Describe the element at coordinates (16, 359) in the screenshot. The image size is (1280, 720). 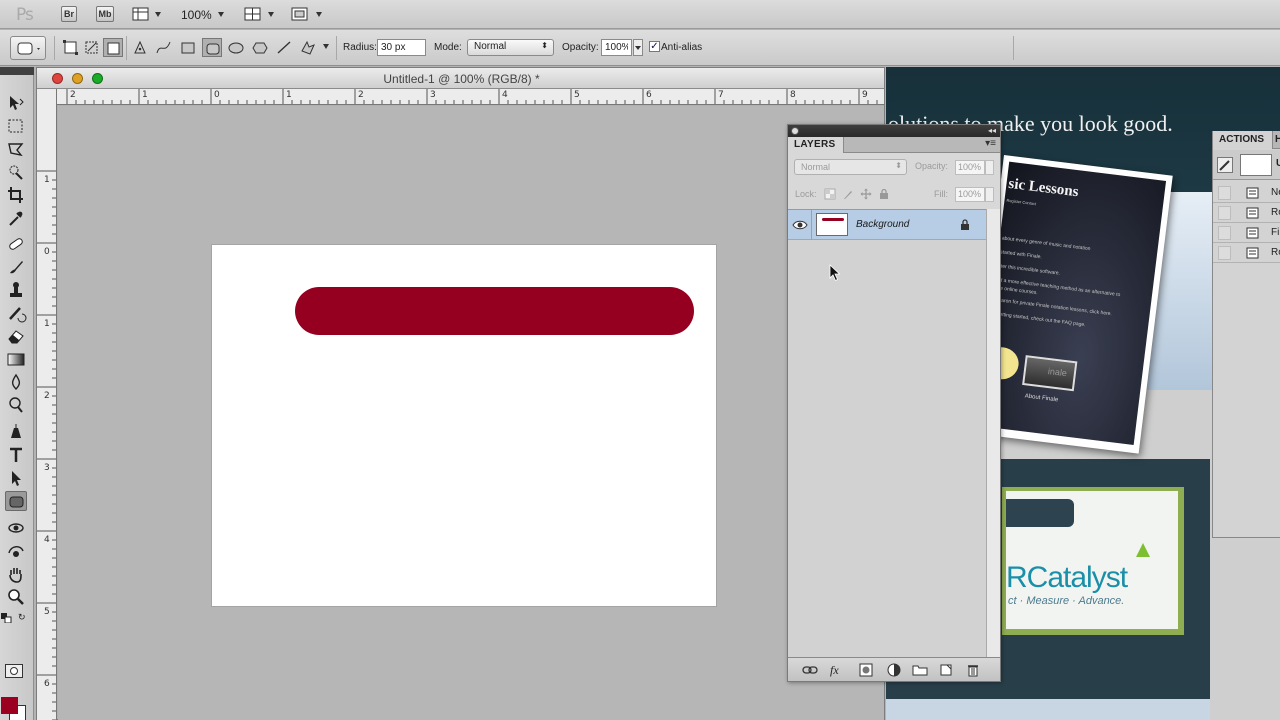
I see `gradient-tool-icon` at that location.